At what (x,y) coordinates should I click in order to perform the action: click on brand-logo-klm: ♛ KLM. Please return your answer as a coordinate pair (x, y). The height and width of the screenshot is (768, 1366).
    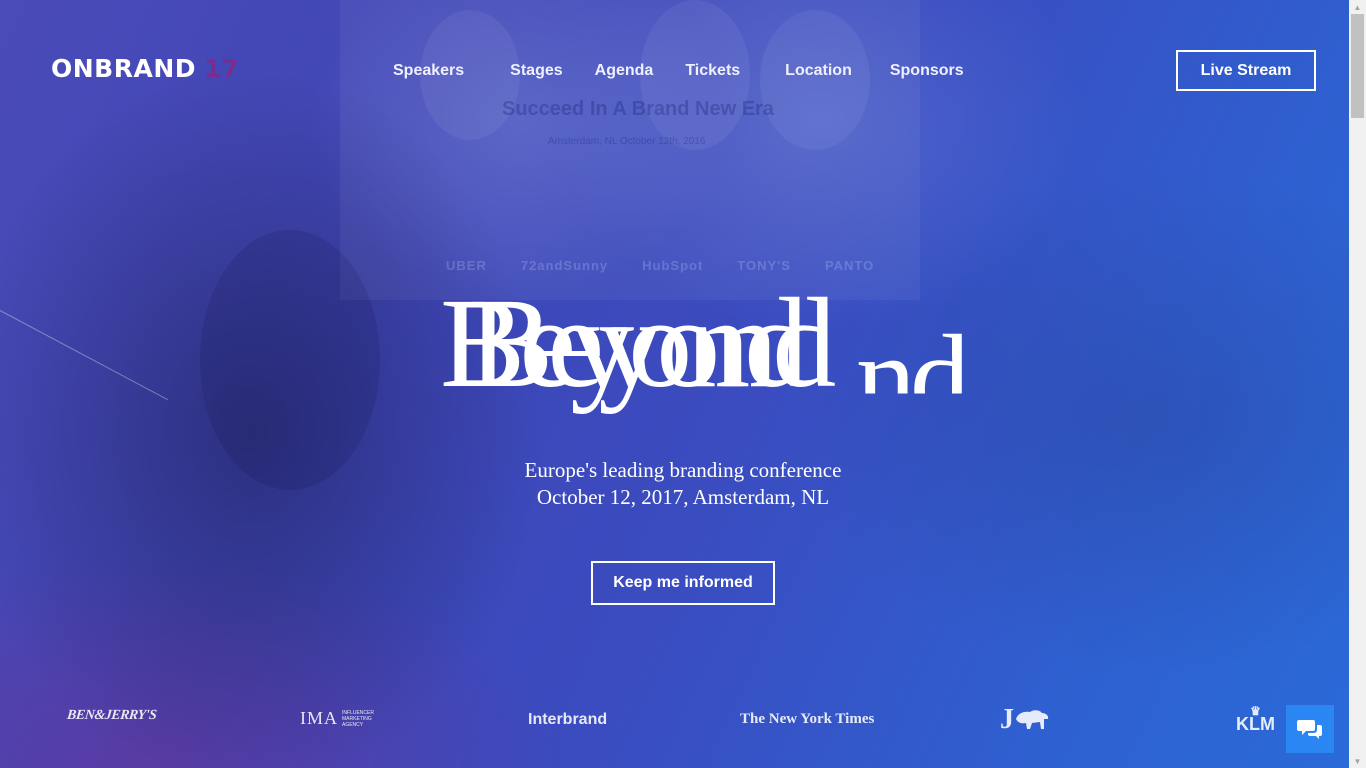
    Looking at the image, I should click on (1255, 719).